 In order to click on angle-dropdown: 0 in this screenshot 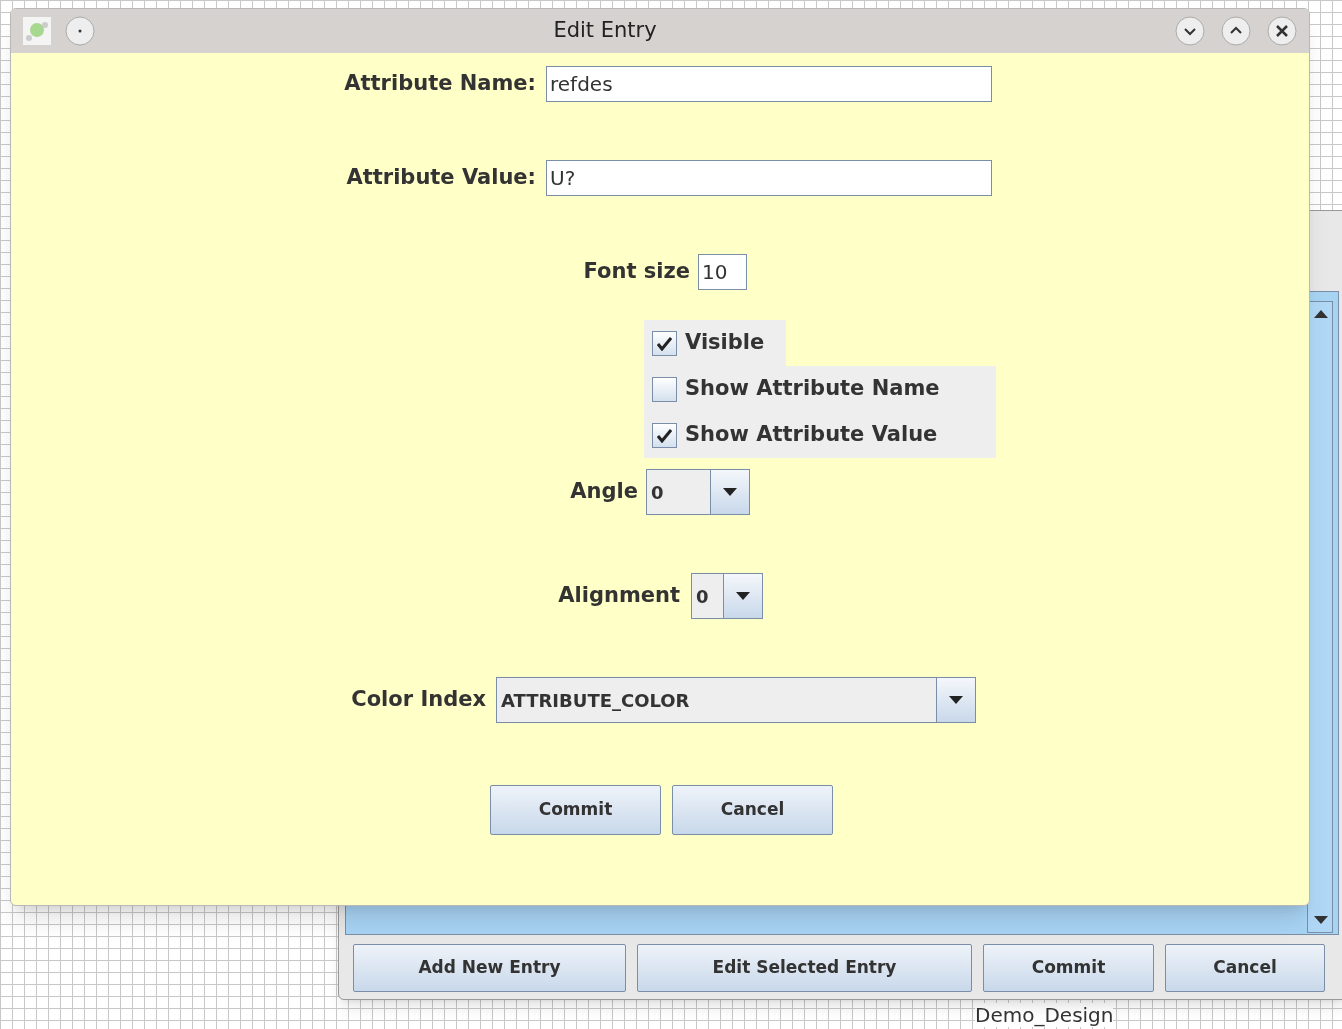, I will do `click(698, 492)`.